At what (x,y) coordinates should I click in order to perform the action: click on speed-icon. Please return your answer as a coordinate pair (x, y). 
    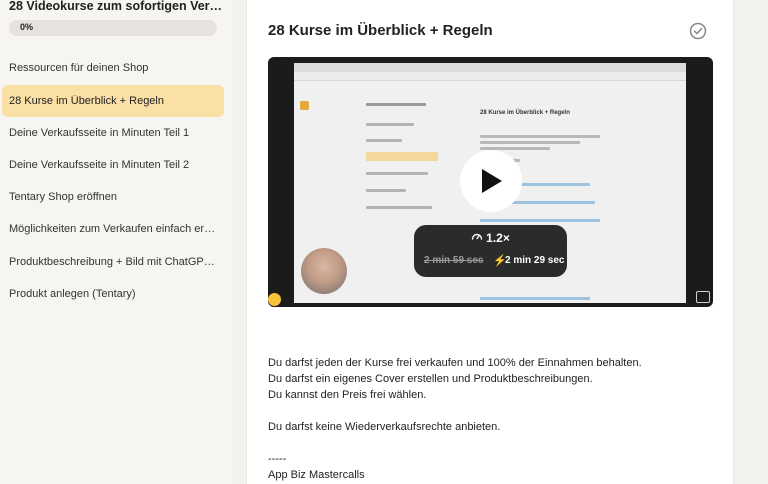
    Looking at the image, I should click on (477, 236).